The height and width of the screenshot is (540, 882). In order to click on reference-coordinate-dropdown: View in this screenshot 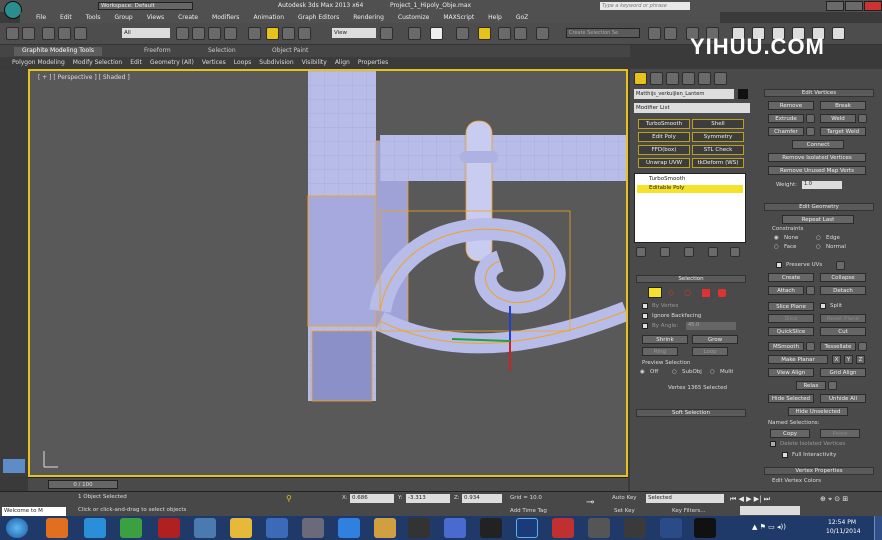, I will do `click(354, 33)`.